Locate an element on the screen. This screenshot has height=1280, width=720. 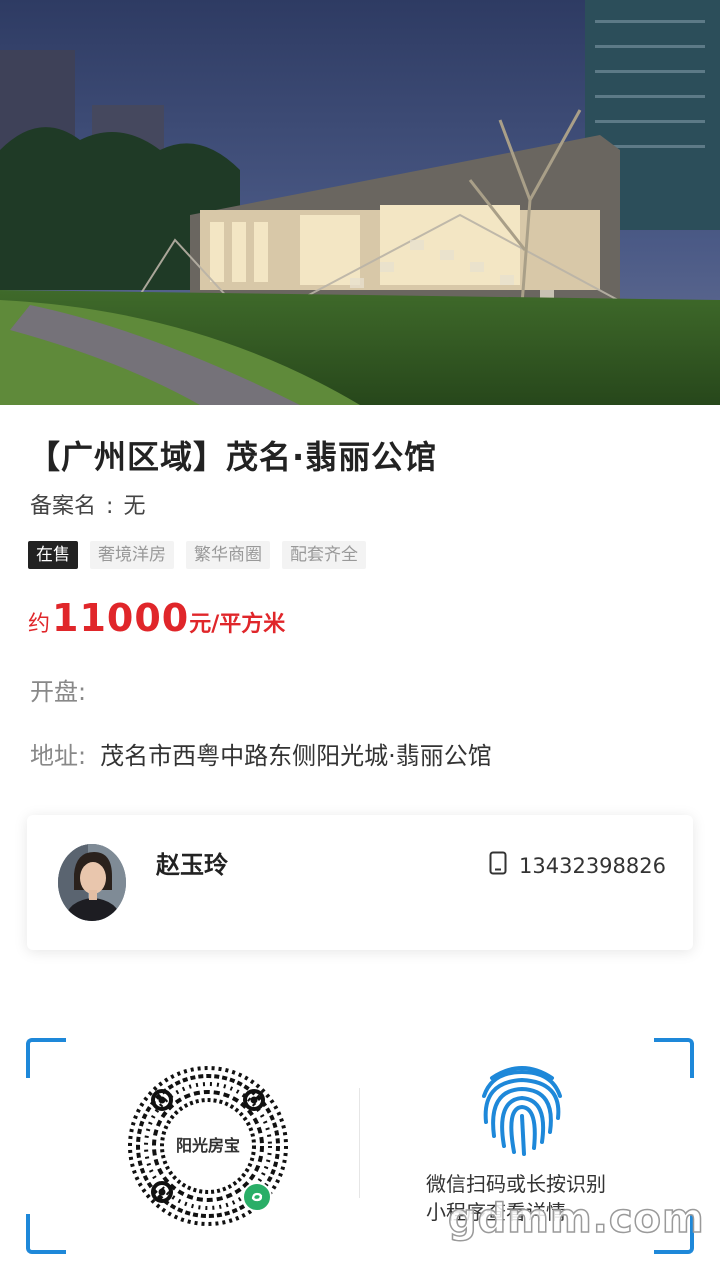
agent-phone: 13432398826 is located at coordinates (577, 865).